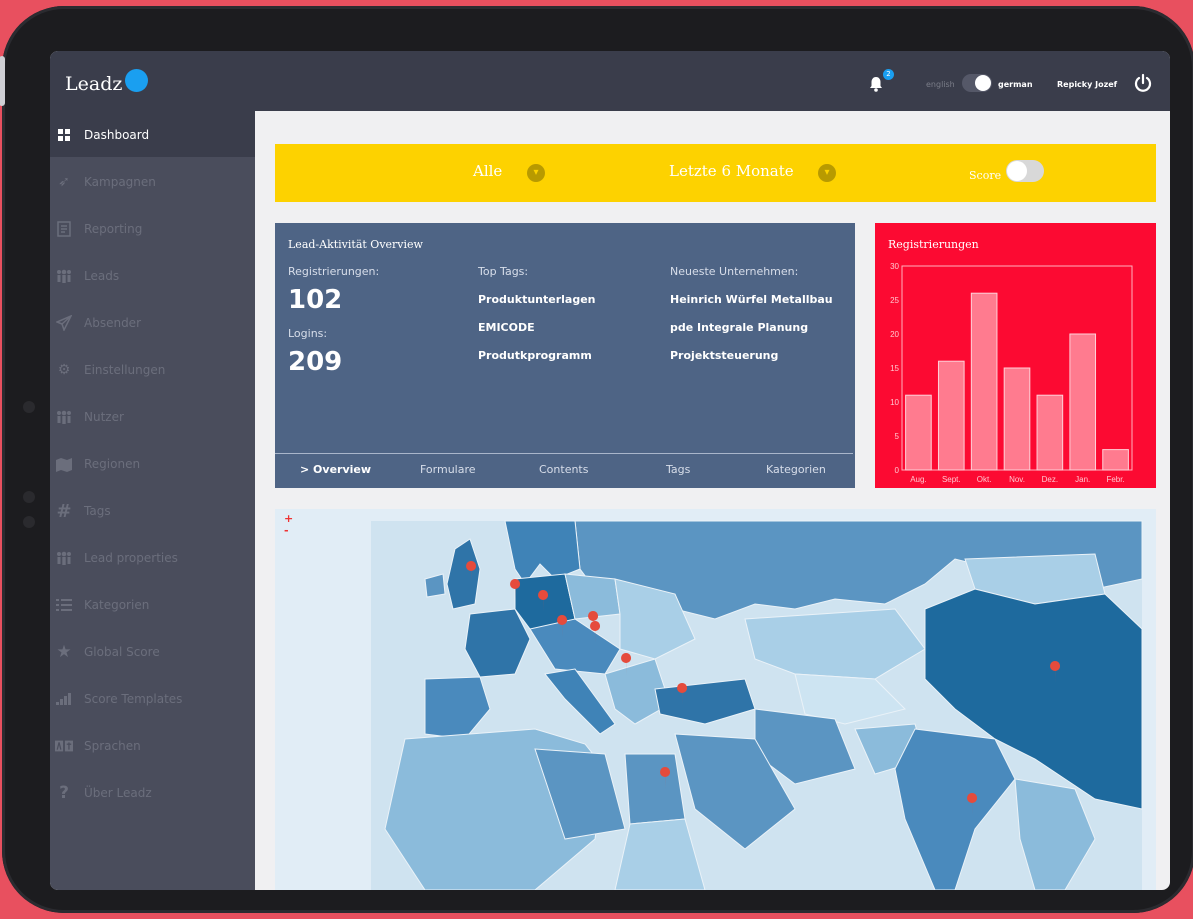 Image resolution: width=1193 pixels, height=919 pixels. I want to click on score-label: Score, so click(985, 175).